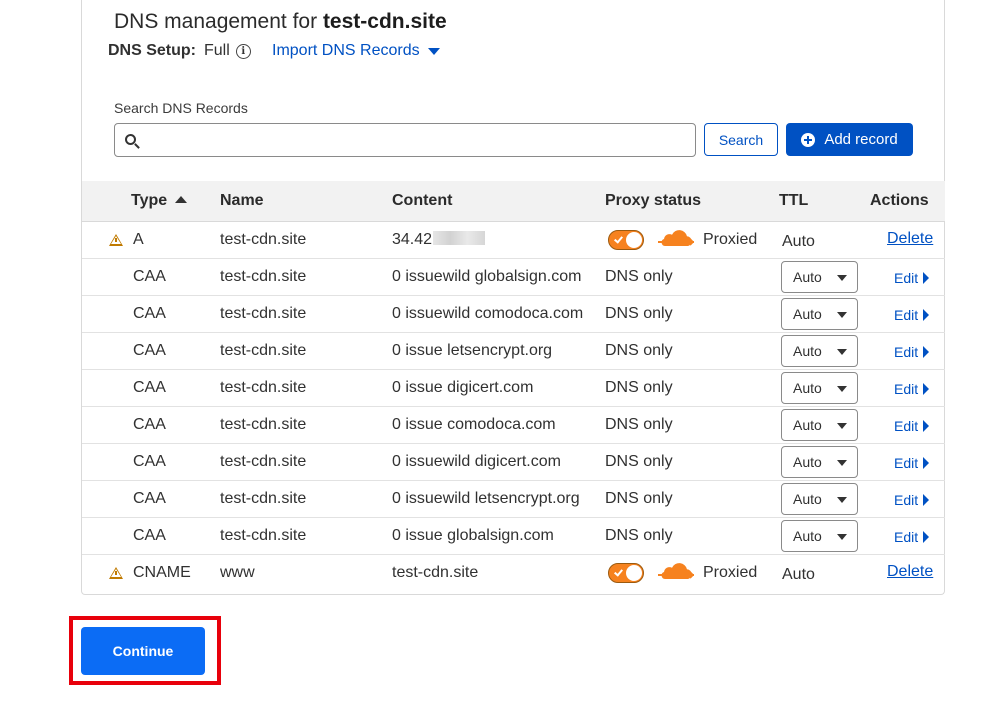 Image resolution: width=985 pixels, height=701 pixels. I want to click on column-header-ttl: TTL, so click(794, 200).